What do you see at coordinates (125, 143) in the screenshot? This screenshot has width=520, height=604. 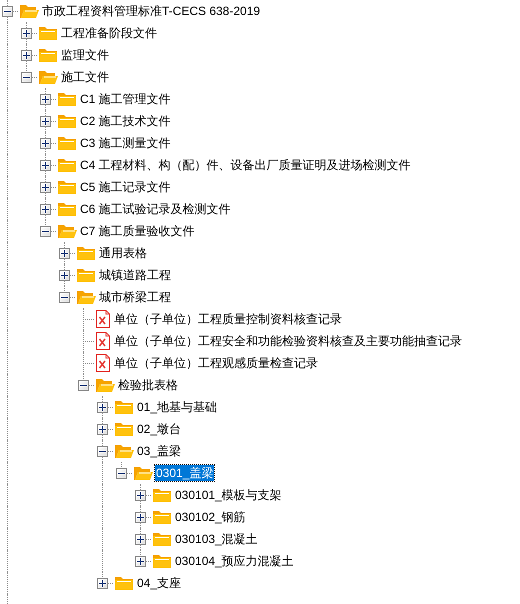 I see `folder-item: C3 施工测量文件` at bounding box center [125, 143].